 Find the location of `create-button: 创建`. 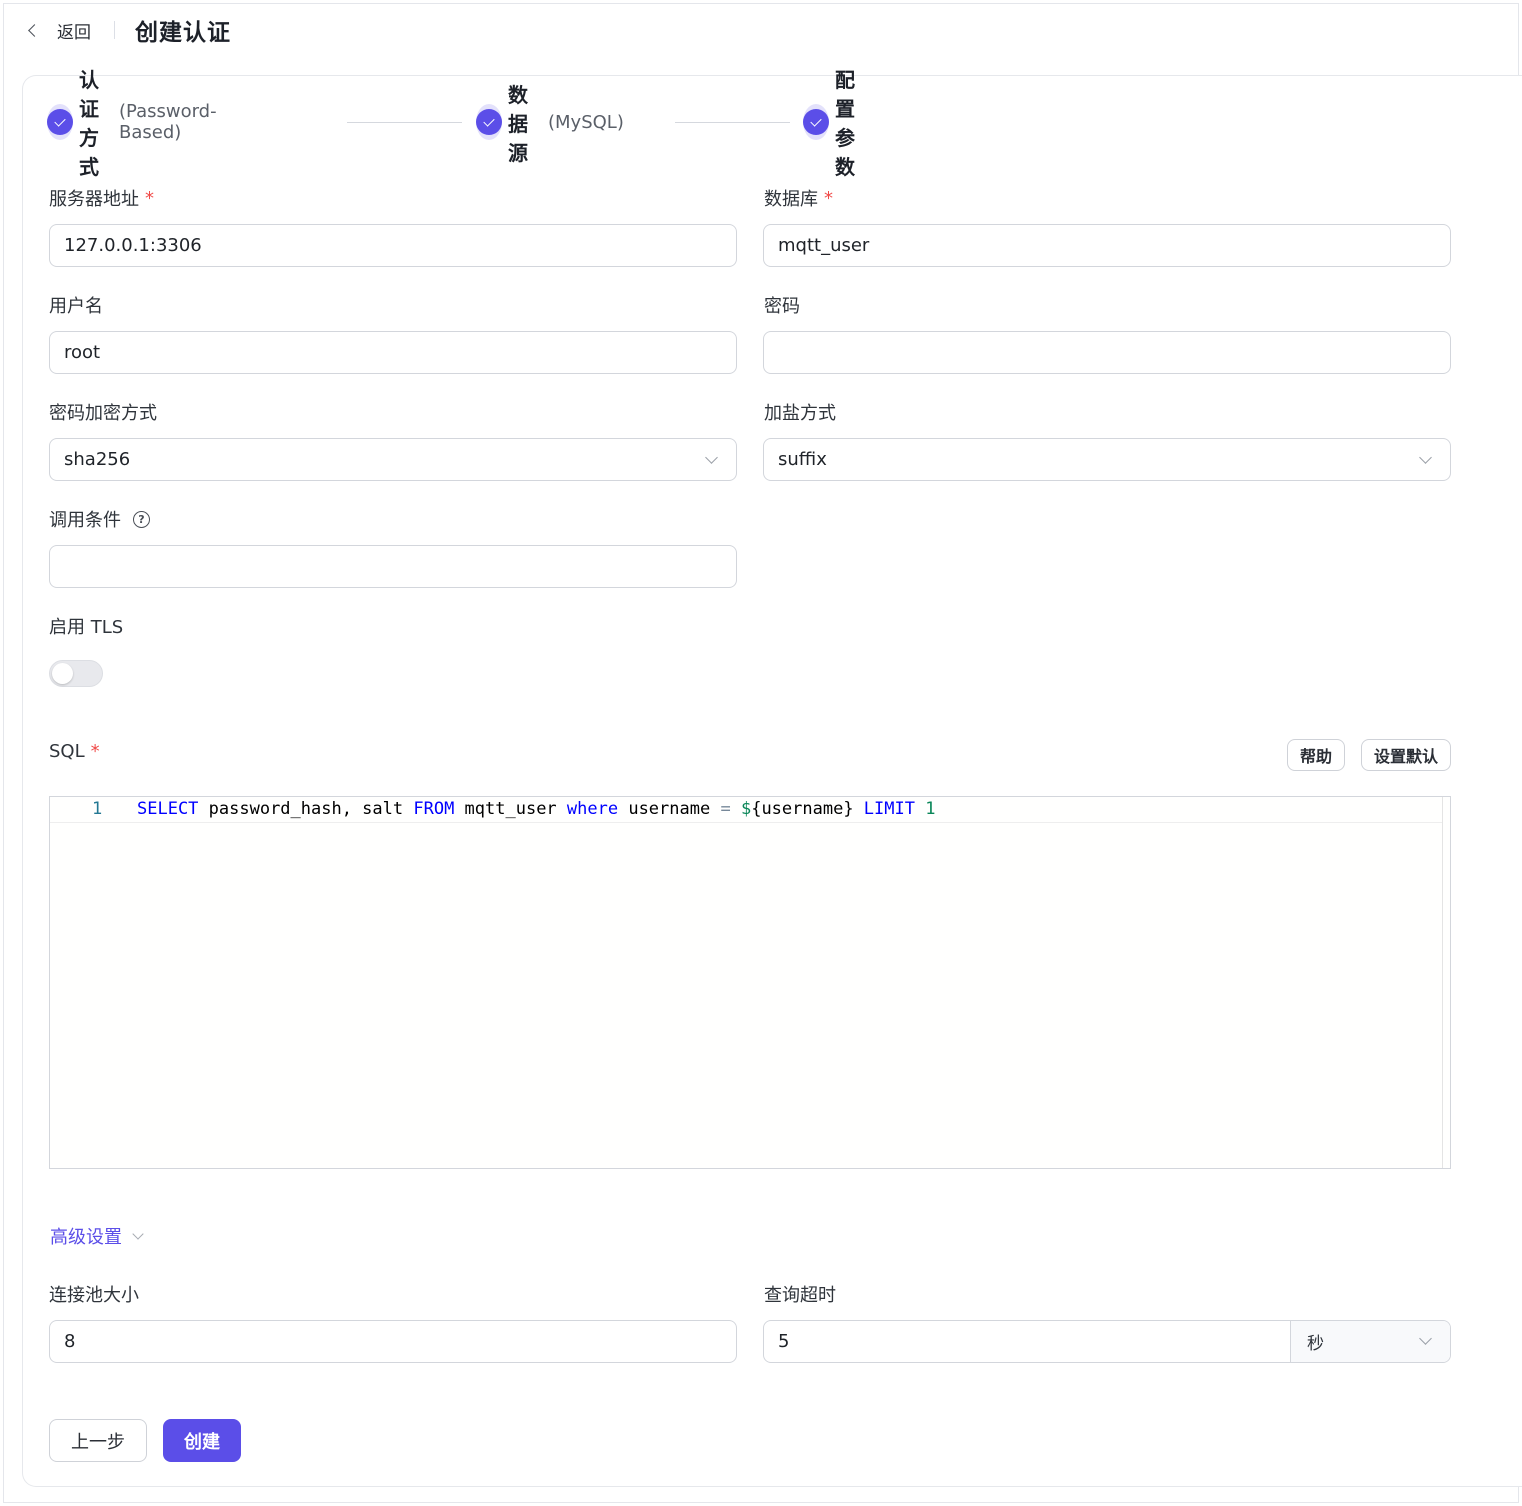

create-button: 创建 is located at coordinates (202, 1440).